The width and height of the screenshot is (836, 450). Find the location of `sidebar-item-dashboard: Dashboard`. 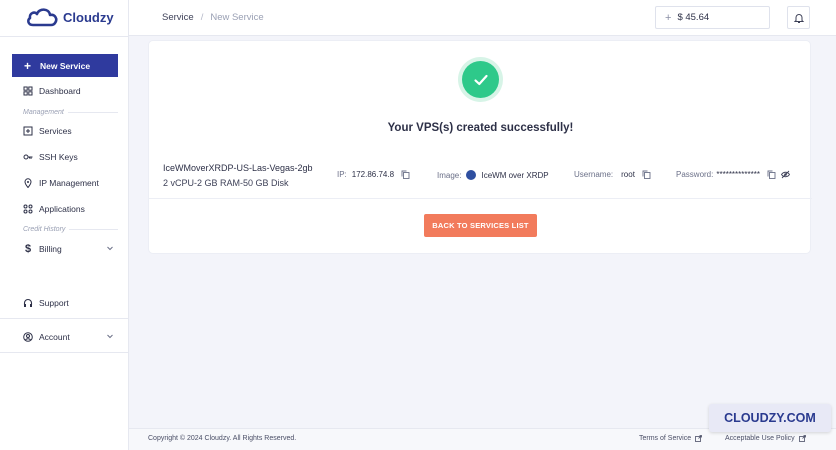

sidebar-item-dashboard: Dashboard is located at coordinates (70, 91).